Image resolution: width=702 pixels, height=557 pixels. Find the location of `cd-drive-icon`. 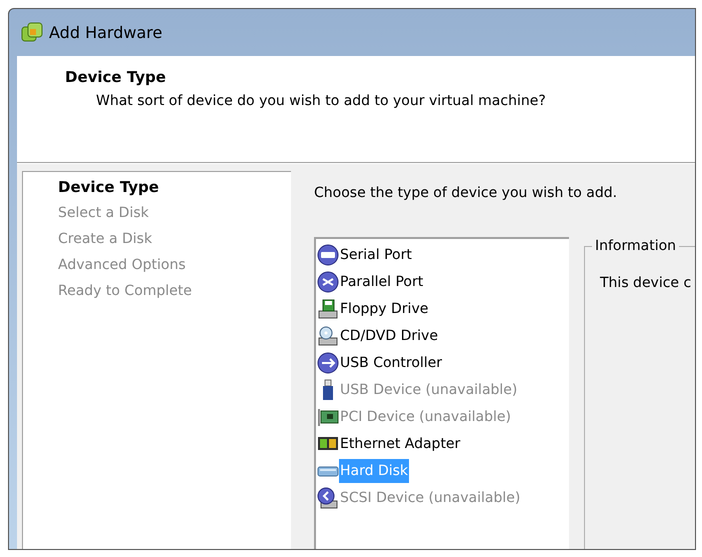

cd-drive-icon is located at coordinates (328, 335).